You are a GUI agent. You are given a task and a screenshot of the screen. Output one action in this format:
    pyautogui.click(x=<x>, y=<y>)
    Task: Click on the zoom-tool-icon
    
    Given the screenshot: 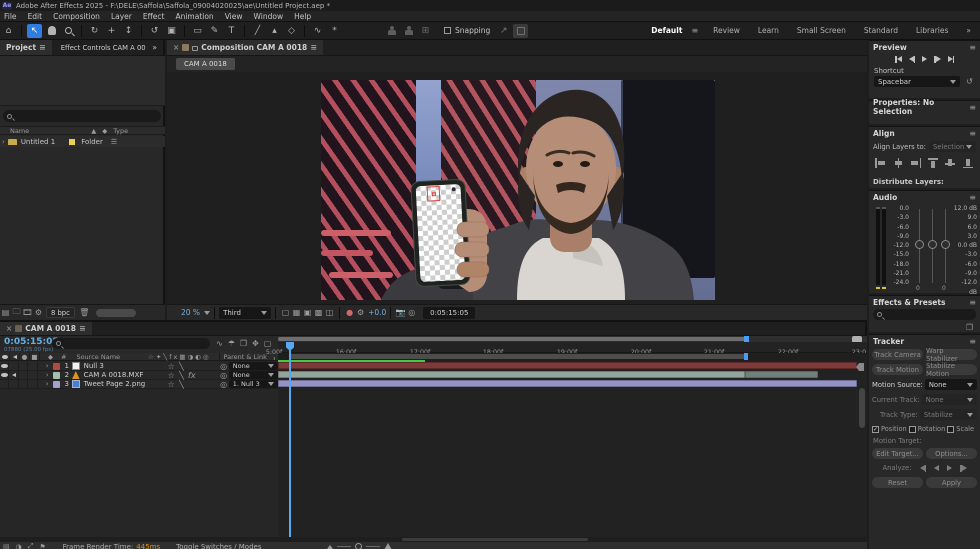 What is the action you would take?
    pyautogui.click(x=68, y=31)
    